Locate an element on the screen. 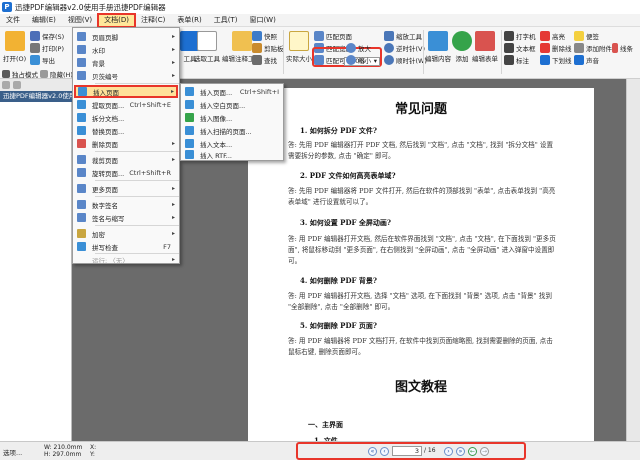 This screenshot has width=640, height=460. last-page-button: » is located at coordinates (460, 451).